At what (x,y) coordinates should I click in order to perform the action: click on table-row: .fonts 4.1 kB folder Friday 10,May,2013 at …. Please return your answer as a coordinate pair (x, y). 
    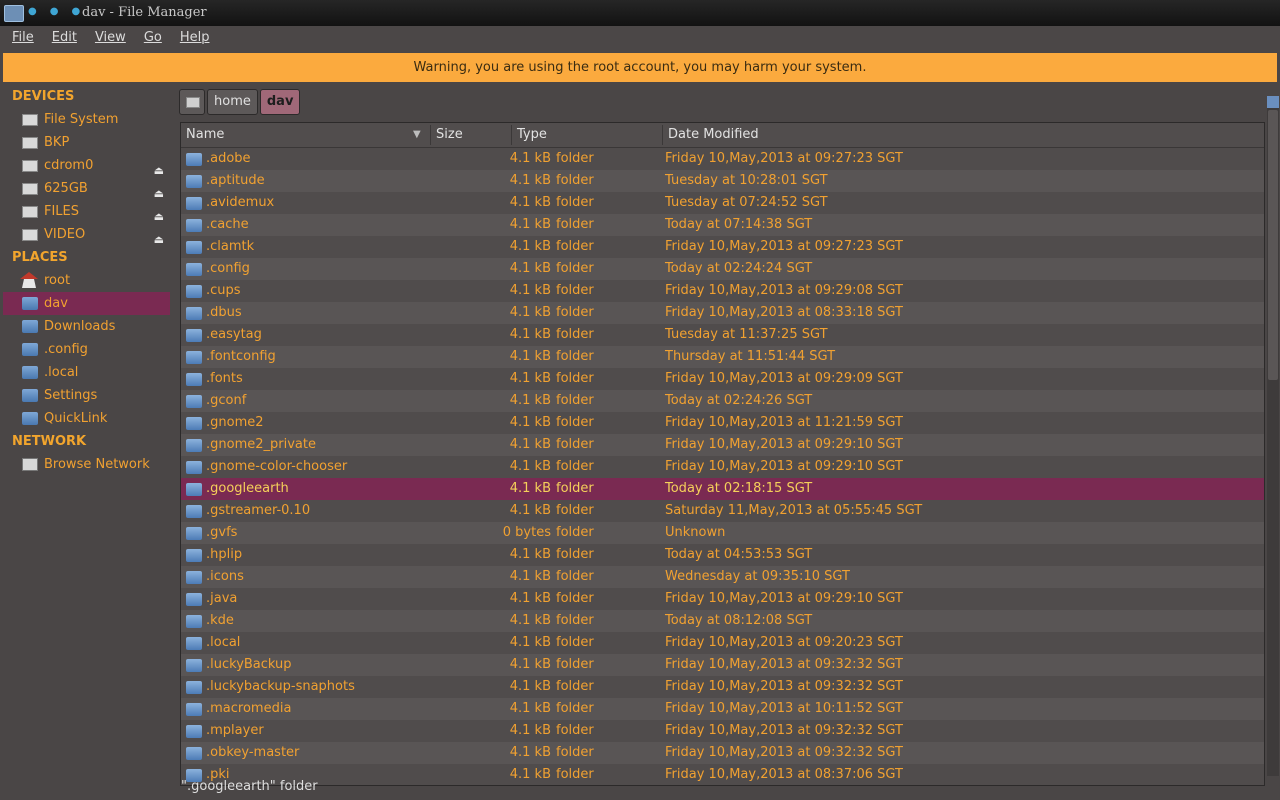
    Looking at the image, I should click on (722, 379).